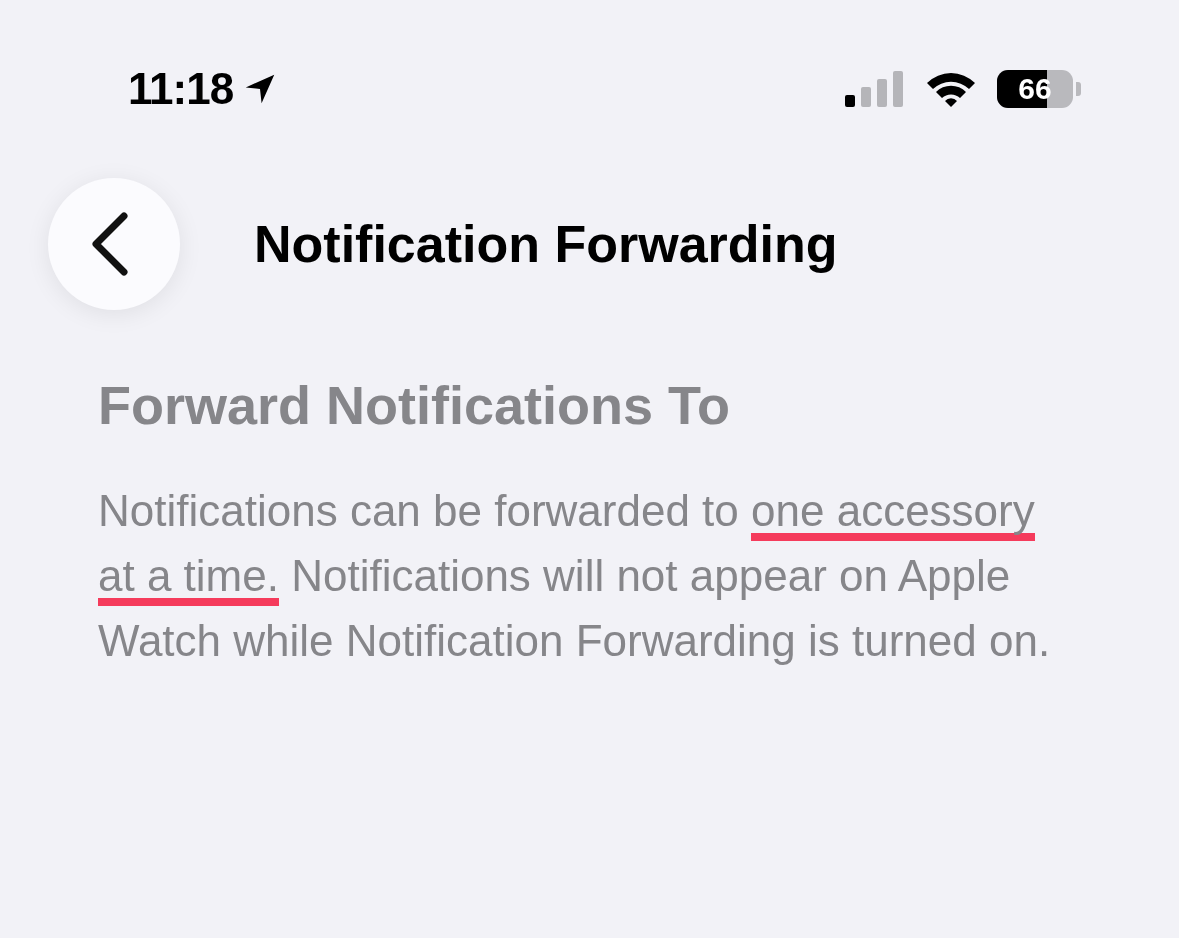  Describe the element at coordinates (414, 405) in the screenshot. I see `section-heading: Forward Notifications To` at that location.